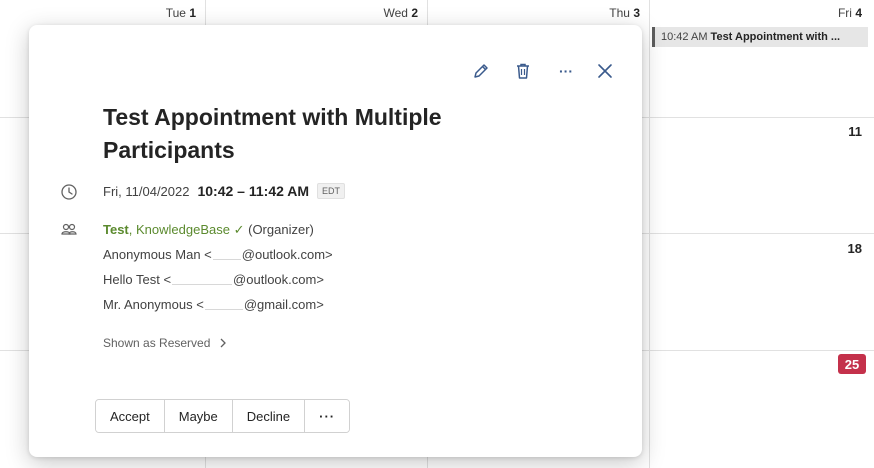 This screenshot has width=874, height=468. I want to click on participant: Mr. Anonymous < @gmail.com>, so click(218, 308).